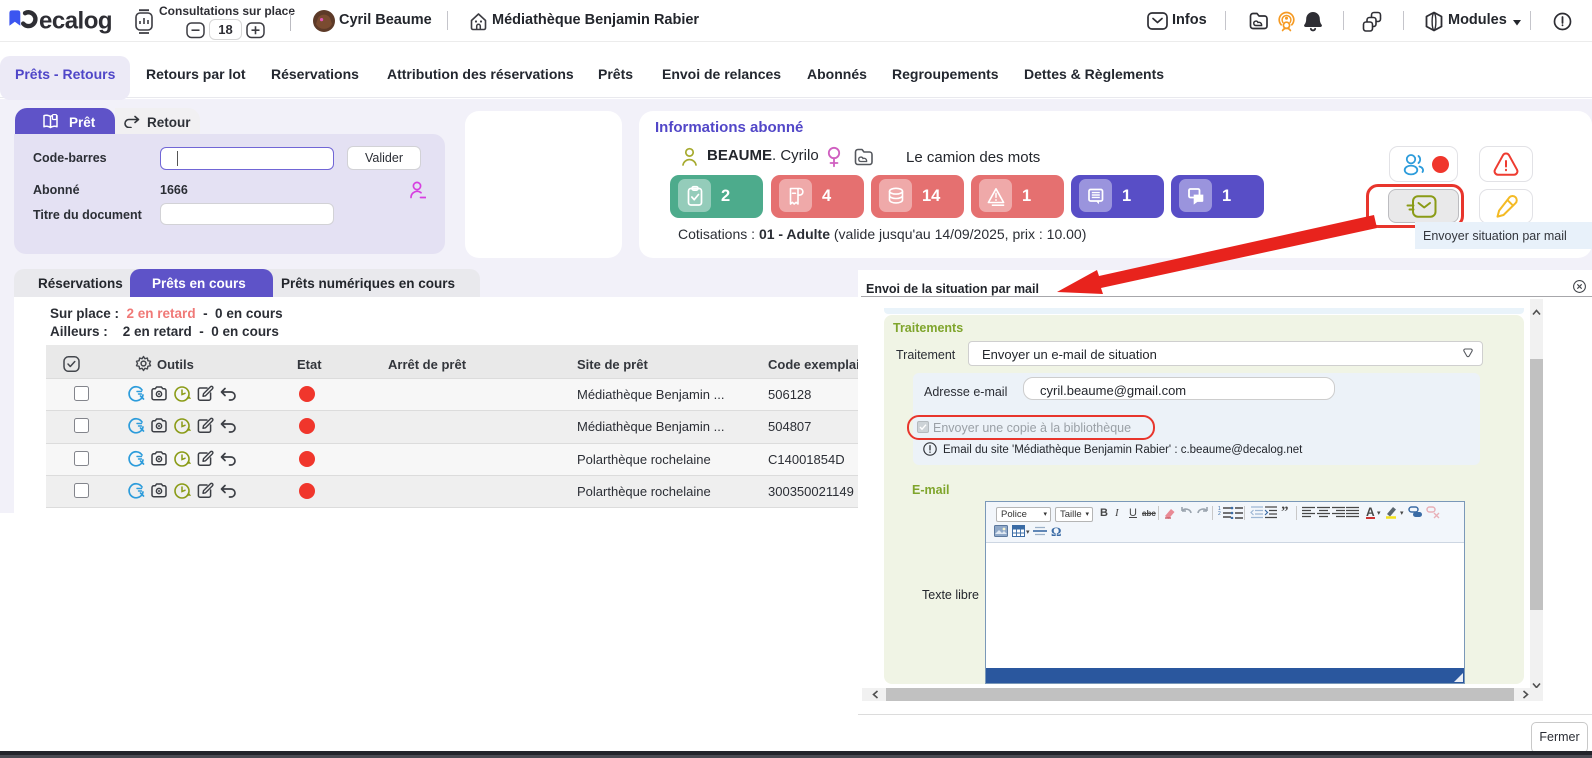 This screenshot has height=758, width=1592. Describe the element at coordinates (1219, 514) in the screenshot. I see `svg-text: 2` at that location.